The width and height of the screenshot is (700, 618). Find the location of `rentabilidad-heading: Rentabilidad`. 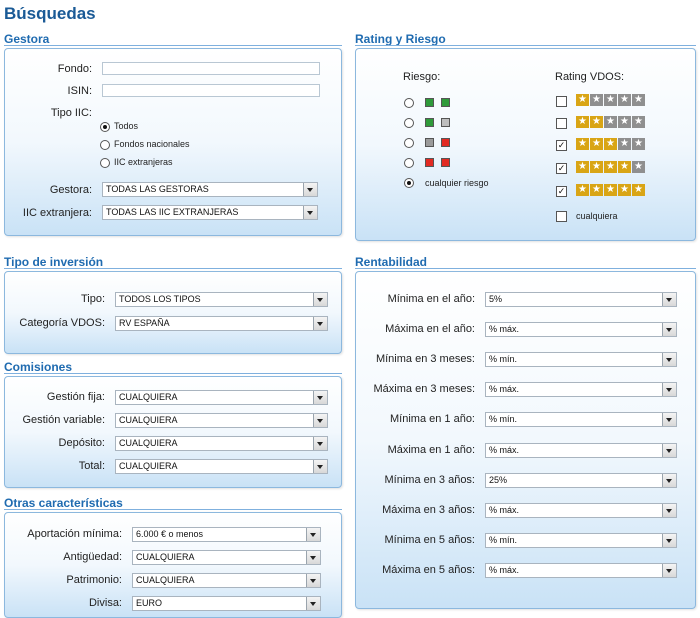

rentabilidad-heading: Rentabilidad is located at coordinates (391, 262).